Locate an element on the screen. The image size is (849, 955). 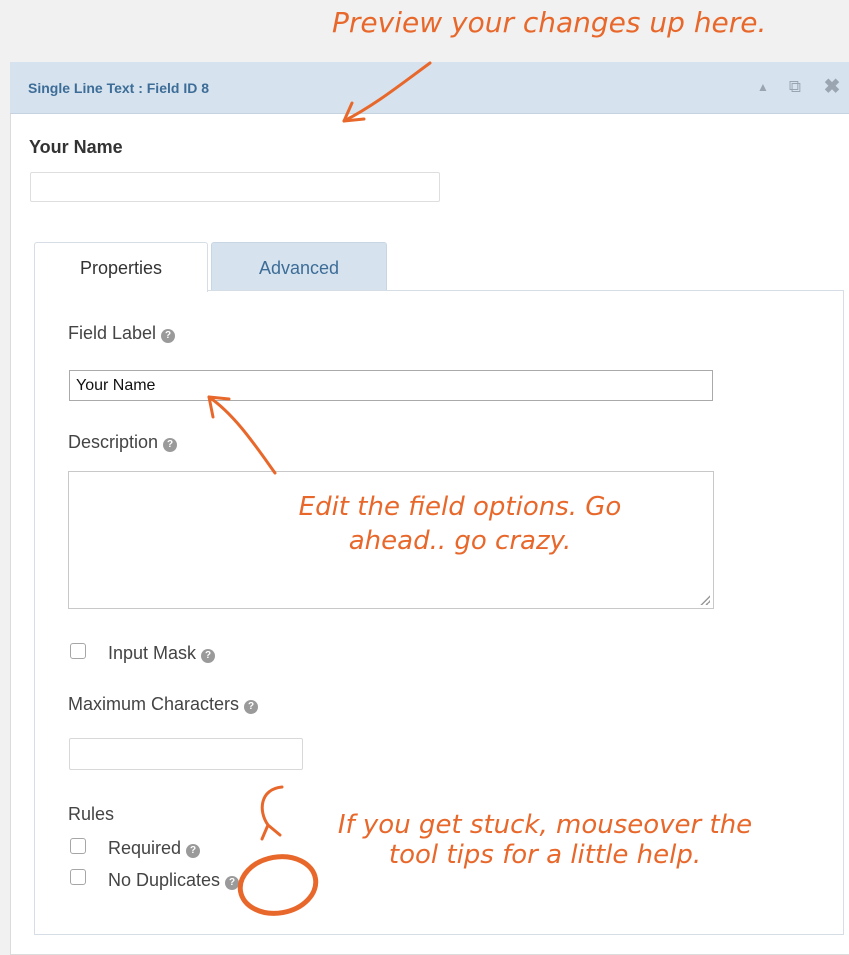
duplicate-icon: ⧉ is located at coordinates (795, 87).